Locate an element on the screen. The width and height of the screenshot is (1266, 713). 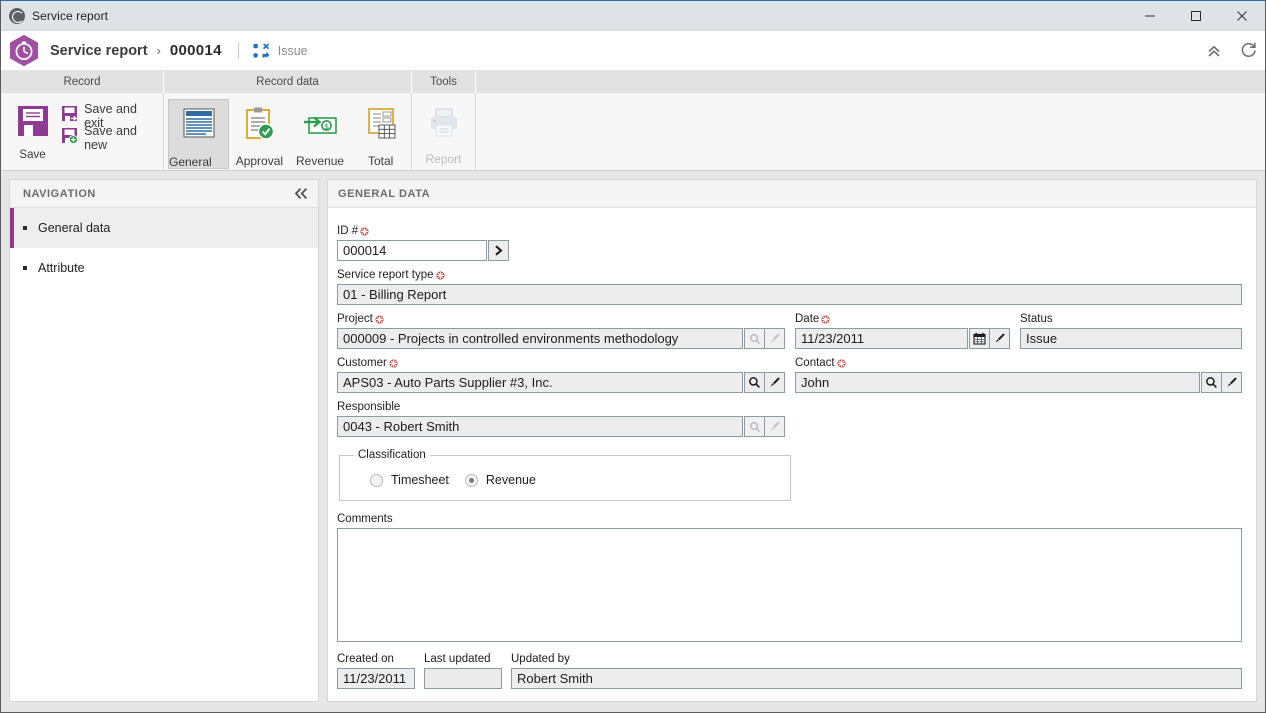
radio-revenue is located at coordinates (471, 480).